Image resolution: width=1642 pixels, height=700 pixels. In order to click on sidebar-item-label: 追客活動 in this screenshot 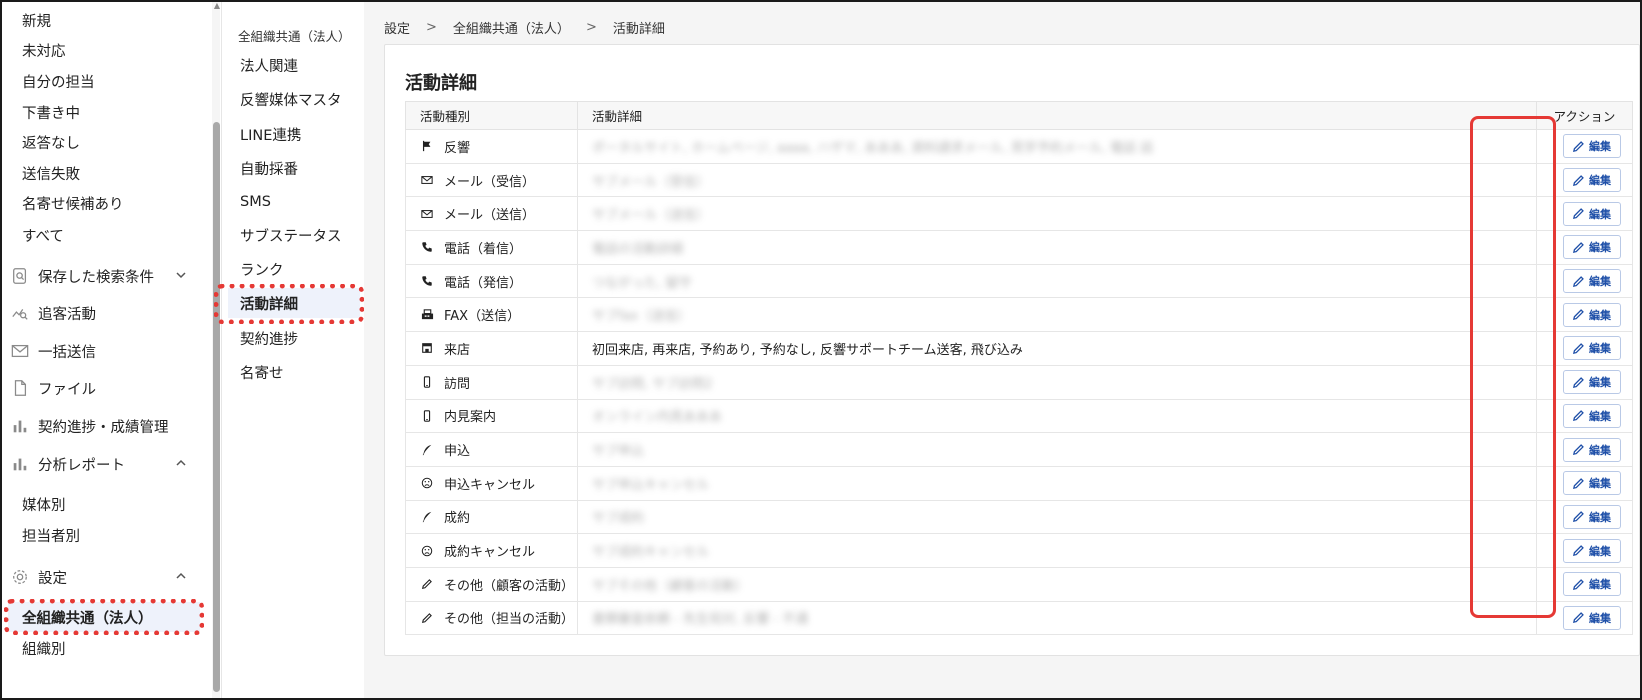, I will do `click(67, 314)`.